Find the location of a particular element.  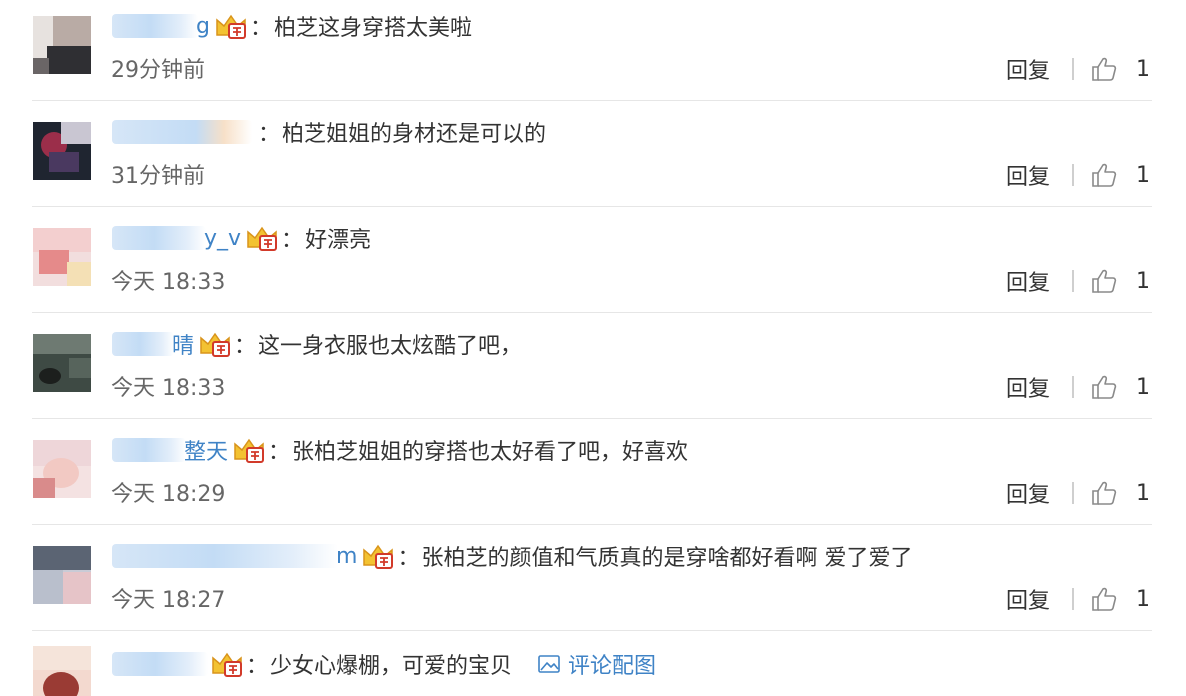

comment-item: ： 少女心爆棚，可爱的宝贝 评论配图 is located at coordinates (593, 666).